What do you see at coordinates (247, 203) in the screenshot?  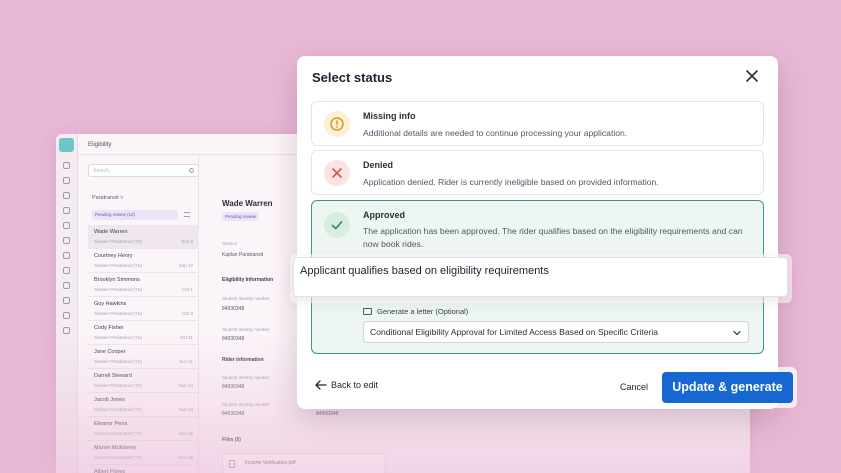 I see `detail-name: Wade Warren` at bounding box center [247, 203].